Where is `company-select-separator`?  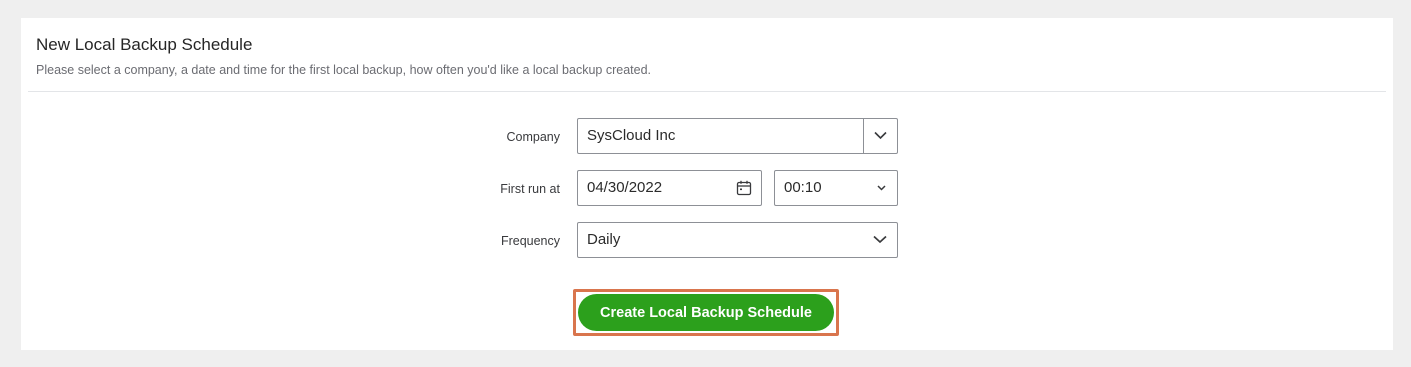 company-select-separator is located at coordinates (863, 136).